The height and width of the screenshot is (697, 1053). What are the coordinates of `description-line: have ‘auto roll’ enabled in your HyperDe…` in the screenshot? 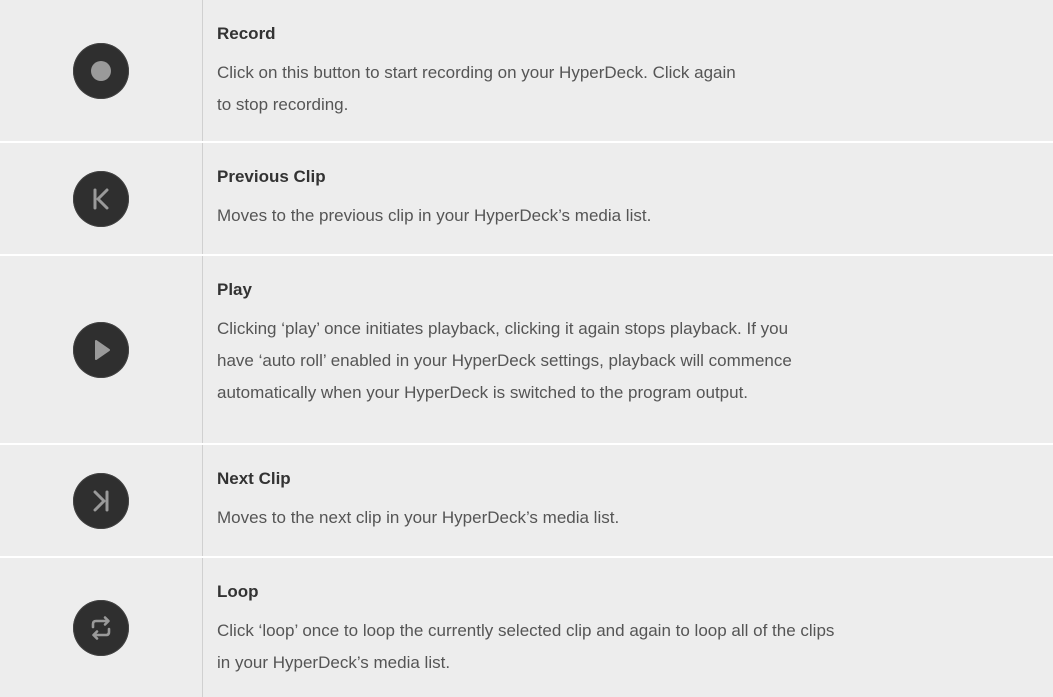 It's located at (504, 360).